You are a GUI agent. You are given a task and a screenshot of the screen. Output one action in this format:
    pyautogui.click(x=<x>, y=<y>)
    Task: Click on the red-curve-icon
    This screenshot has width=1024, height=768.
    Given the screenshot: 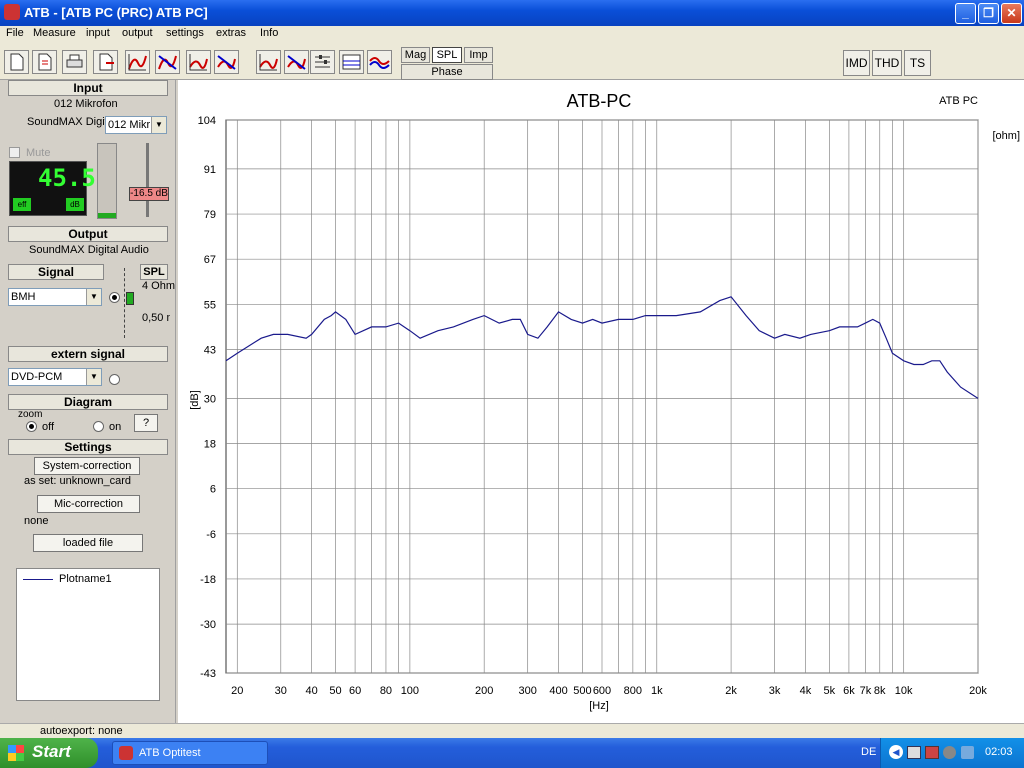 What is the action you would take?
    pyautogui.click(x=137, y=62)
    